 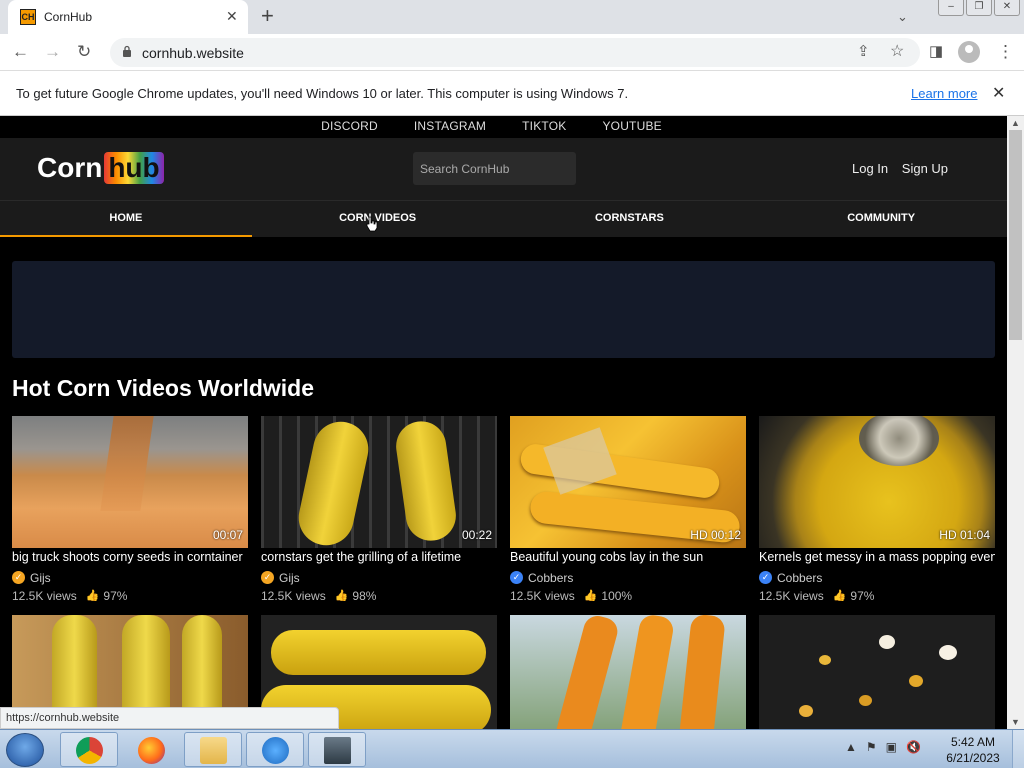 I want to click on taskbar-task-manager, so click(x=337, y=749).